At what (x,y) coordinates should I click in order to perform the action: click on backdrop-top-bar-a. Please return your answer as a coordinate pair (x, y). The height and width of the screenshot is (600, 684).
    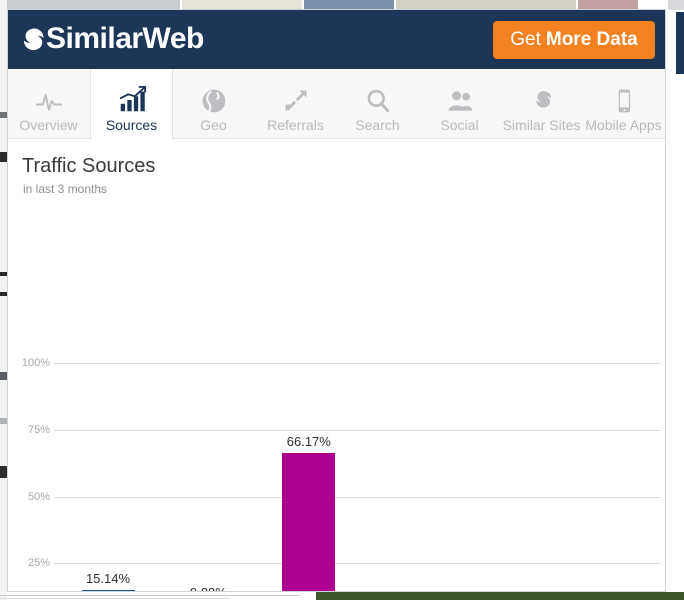
    Looking at the image, I should click on (90, 4).